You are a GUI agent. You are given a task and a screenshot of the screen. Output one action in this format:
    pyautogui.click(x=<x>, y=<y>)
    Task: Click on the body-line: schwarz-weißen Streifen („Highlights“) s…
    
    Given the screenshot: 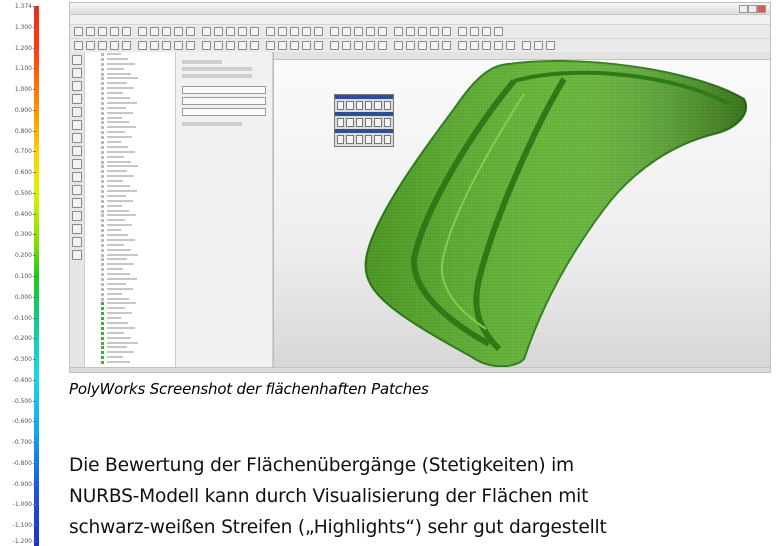 What is the action you would take?
    pyautogui.click(x=338, y=527)
    